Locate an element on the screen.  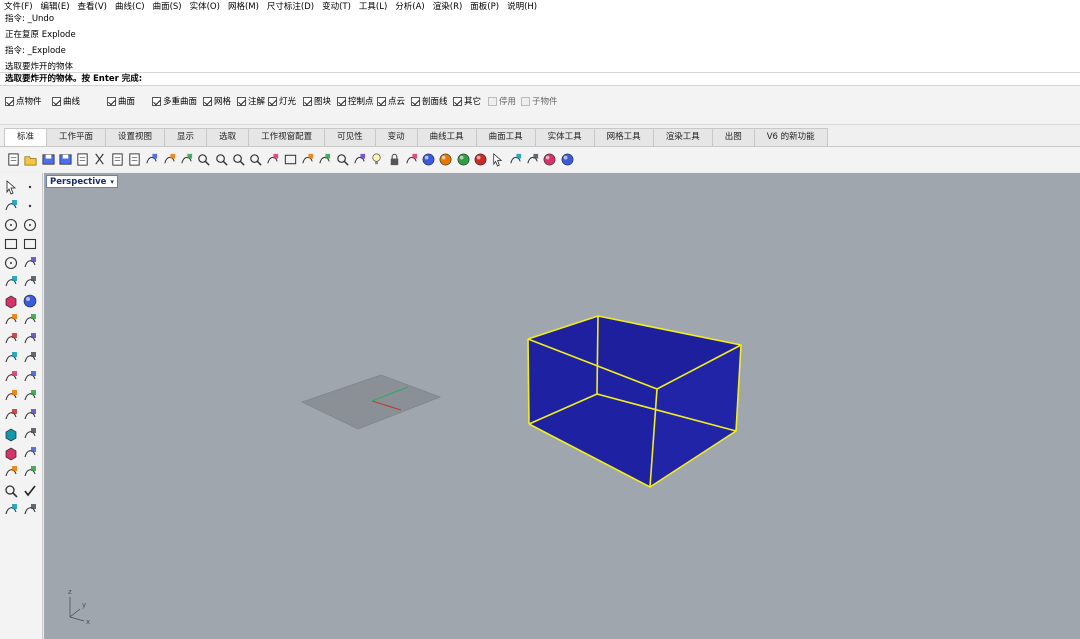
toolbar-tab: 实体工具 is located at coordinates (564, 137).